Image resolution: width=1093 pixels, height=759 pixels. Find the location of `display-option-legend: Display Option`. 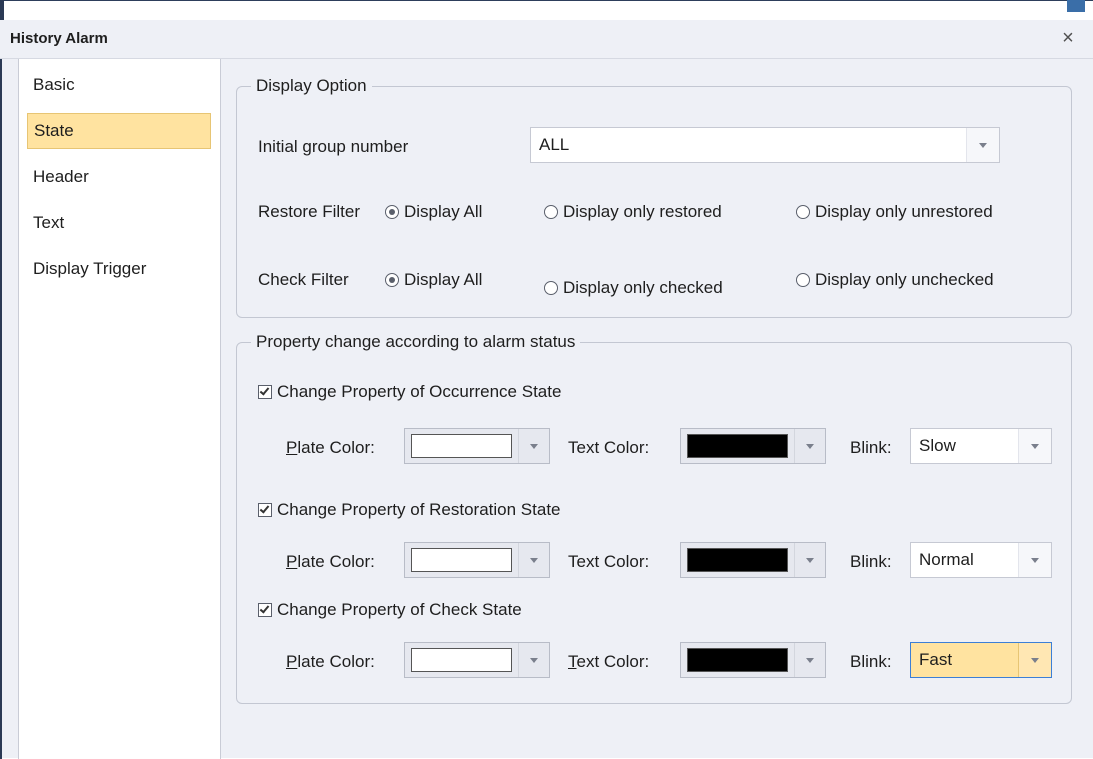

display-option-legend: Display Option is located at coordinates (311, 85).